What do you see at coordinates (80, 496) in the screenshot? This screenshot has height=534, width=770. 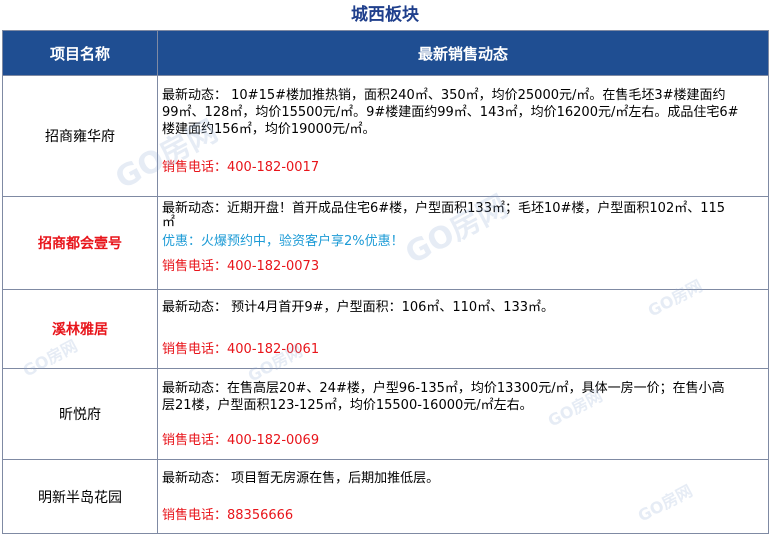 I see `project-name: 明新半岛花园` at bounding box center [80, 496].